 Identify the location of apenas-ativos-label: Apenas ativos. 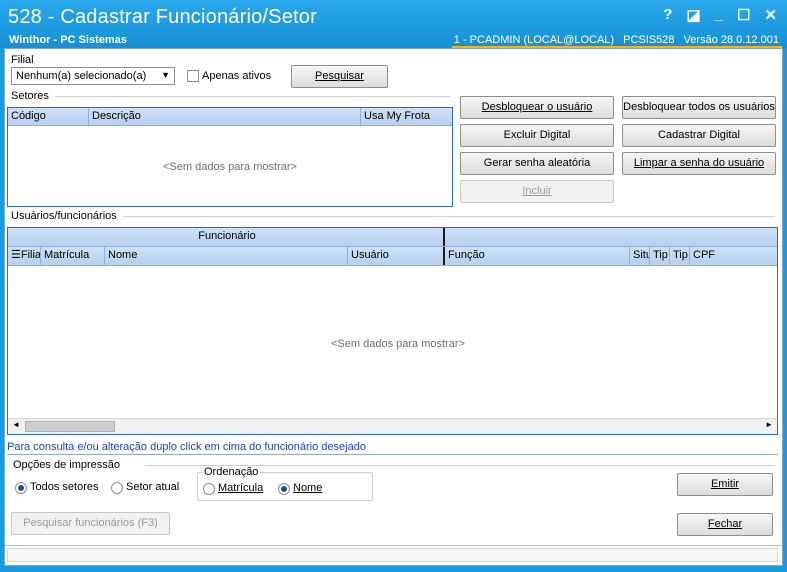
(237, 76).